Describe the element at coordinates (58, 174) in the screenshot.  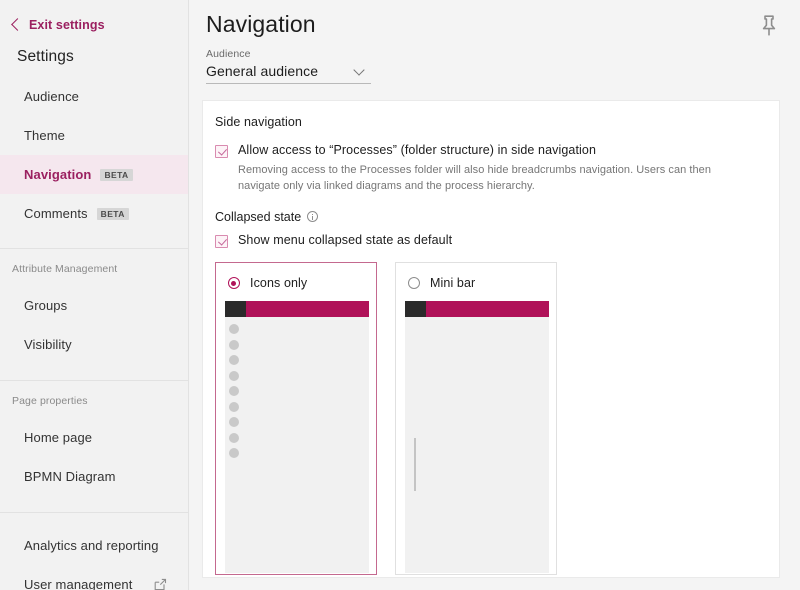
I see `sidebar-item-label: Navigation` at that location.